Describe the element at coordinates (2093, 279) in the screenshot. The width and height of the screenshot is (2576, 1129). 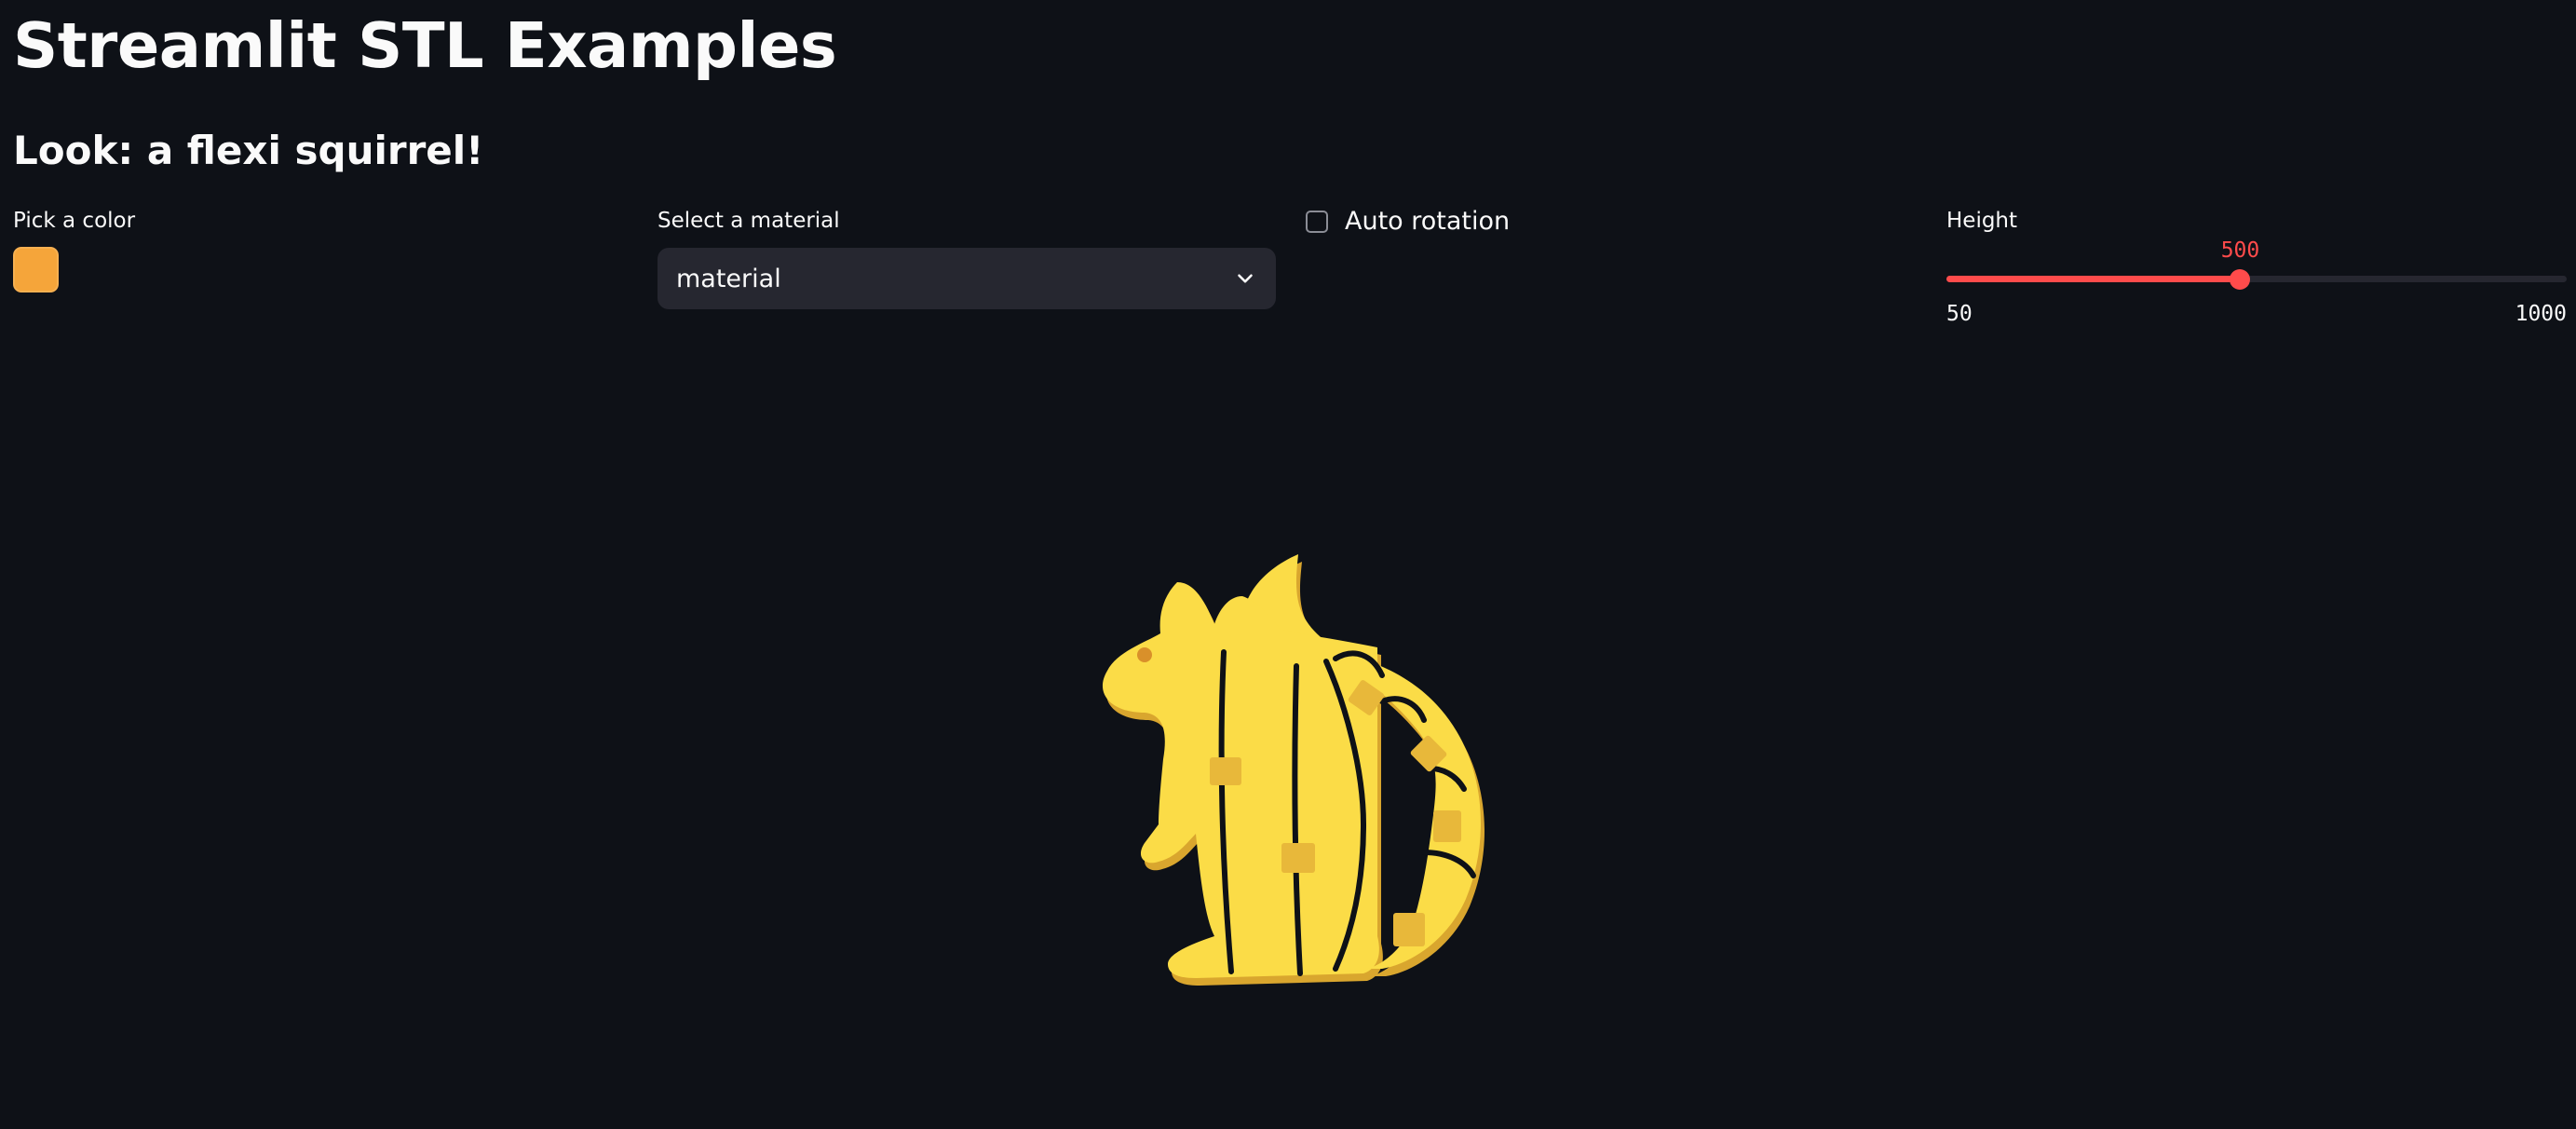
I see `height-slider-fill` at that location.